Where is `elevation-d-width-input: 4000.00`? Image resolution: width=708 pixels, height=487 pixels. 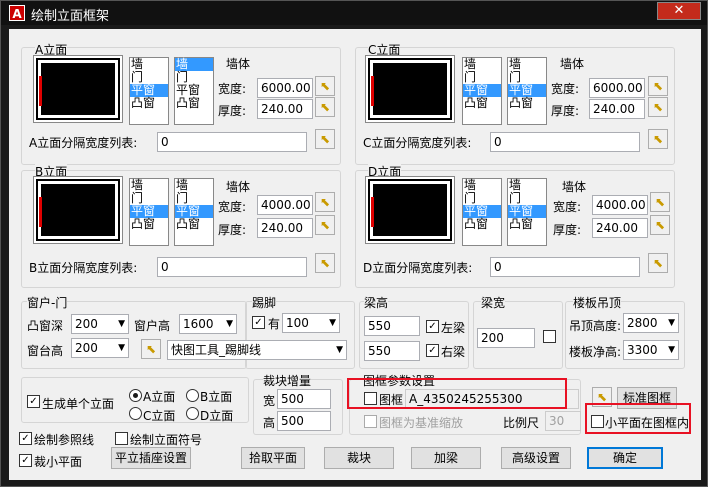
elevation-d-width-input: 4000.00 is located at coordinates (620, 205).